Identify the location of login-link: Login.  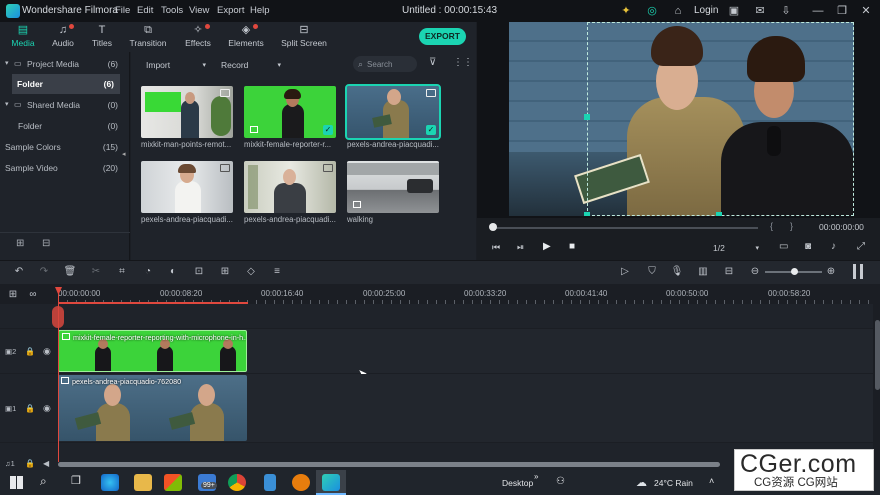
(706, 10).